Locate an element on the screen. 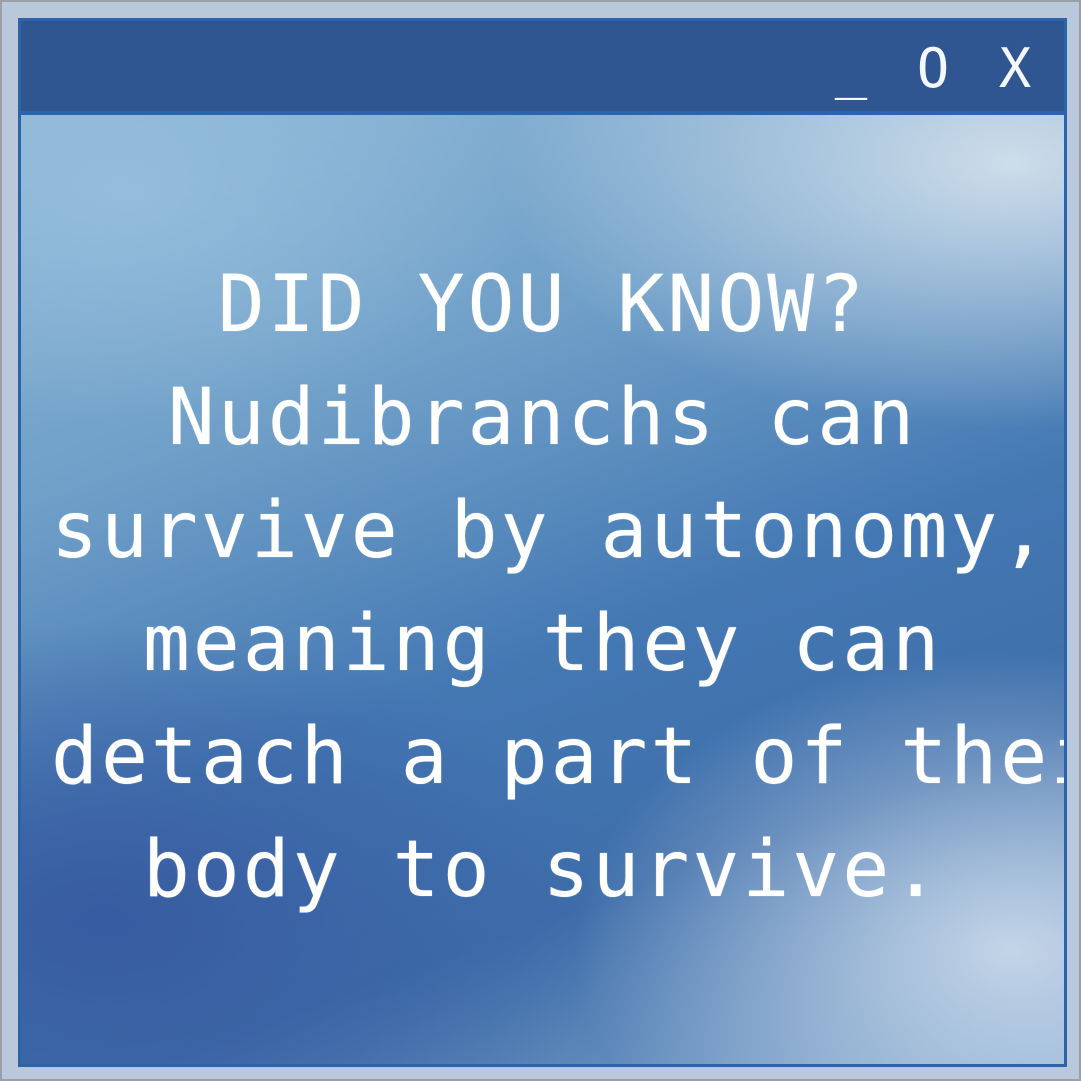 This screenshot has width=1081, height=1081. maximize-button: O is located at coordinates (934, 69).